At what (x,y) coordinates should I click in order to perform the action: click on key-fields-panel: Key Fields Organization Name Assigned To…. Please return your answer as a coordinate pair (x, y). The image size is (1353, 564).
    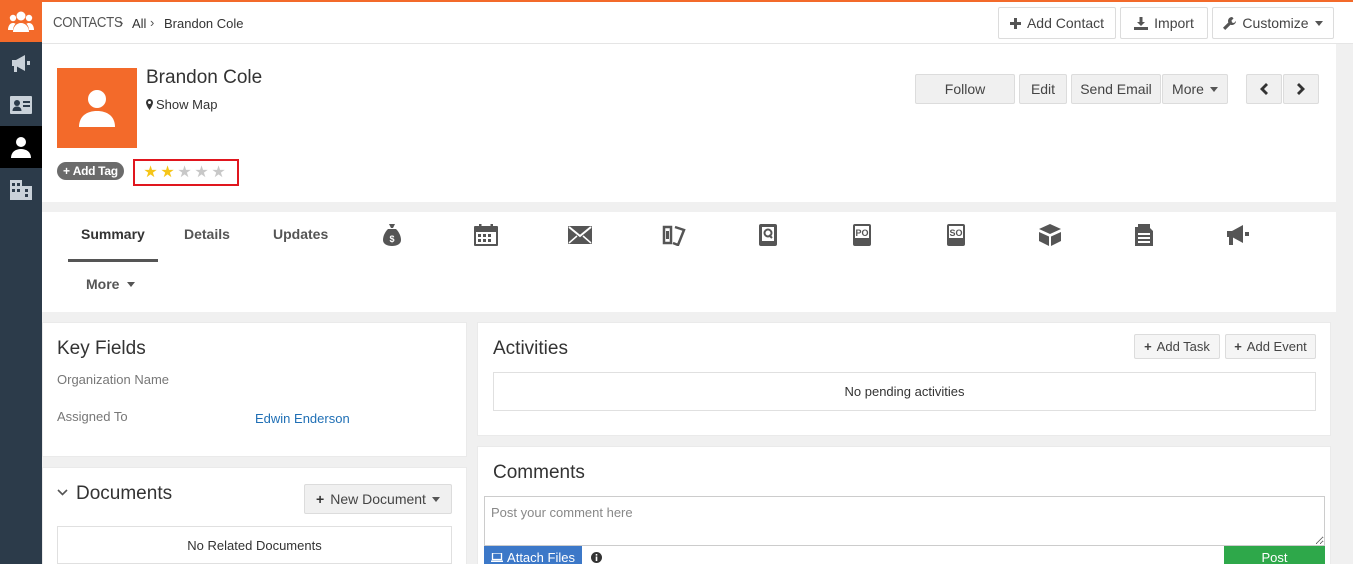
    Looking at the image, I should click on (254, 389).